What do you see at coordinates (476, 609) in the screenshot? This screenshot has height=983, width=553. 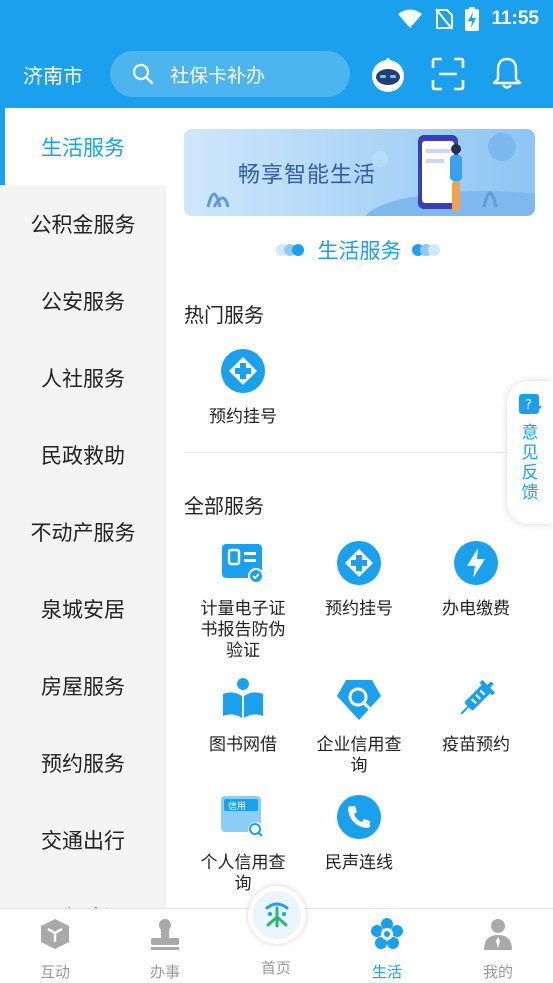 I see `service-label: 办电缴费` at bounding box center [476, 609].